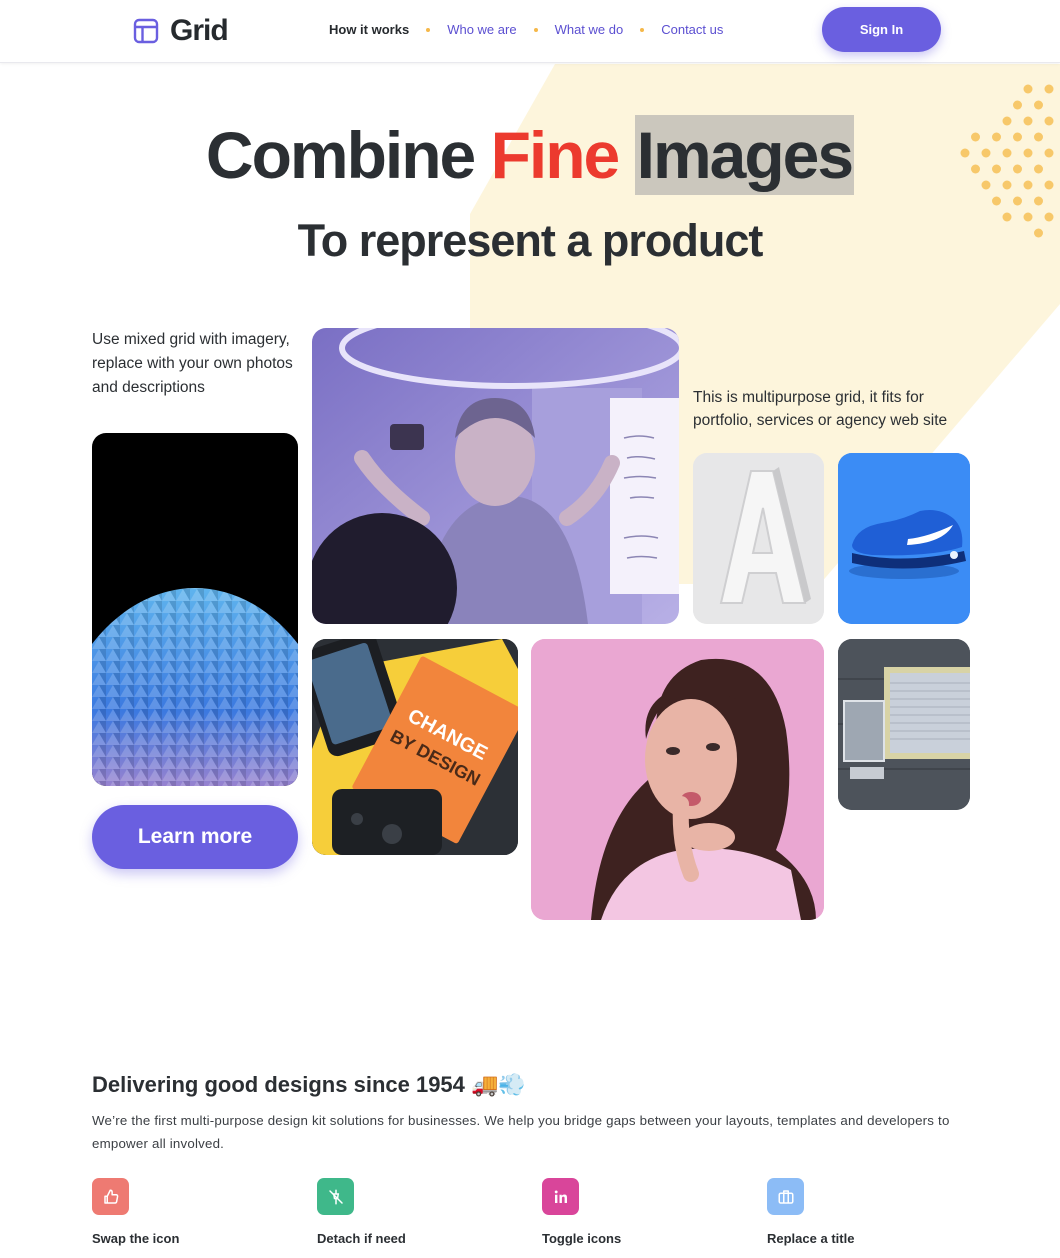 The image size is (1060, 1258). Describe the element at coordinates (481, 29) in the screenshot. I see `nav-who-we-are: Who we are` at that location.